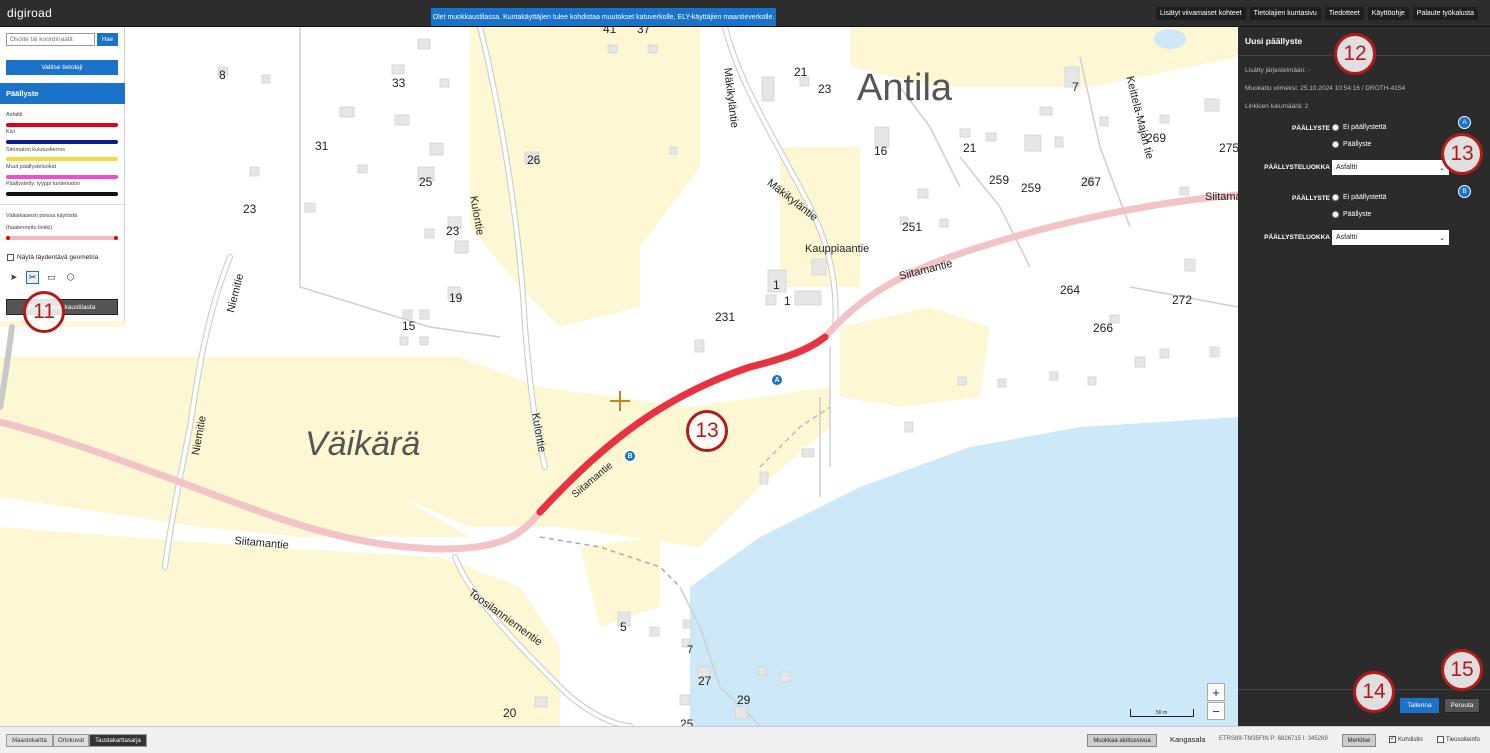 Image resolution: width=1490 pixels, height=753 pixels. Describe the element at coordinates (1351, 214) in the screenshot. I see `radio-surface-b: Päällyste` at that location.